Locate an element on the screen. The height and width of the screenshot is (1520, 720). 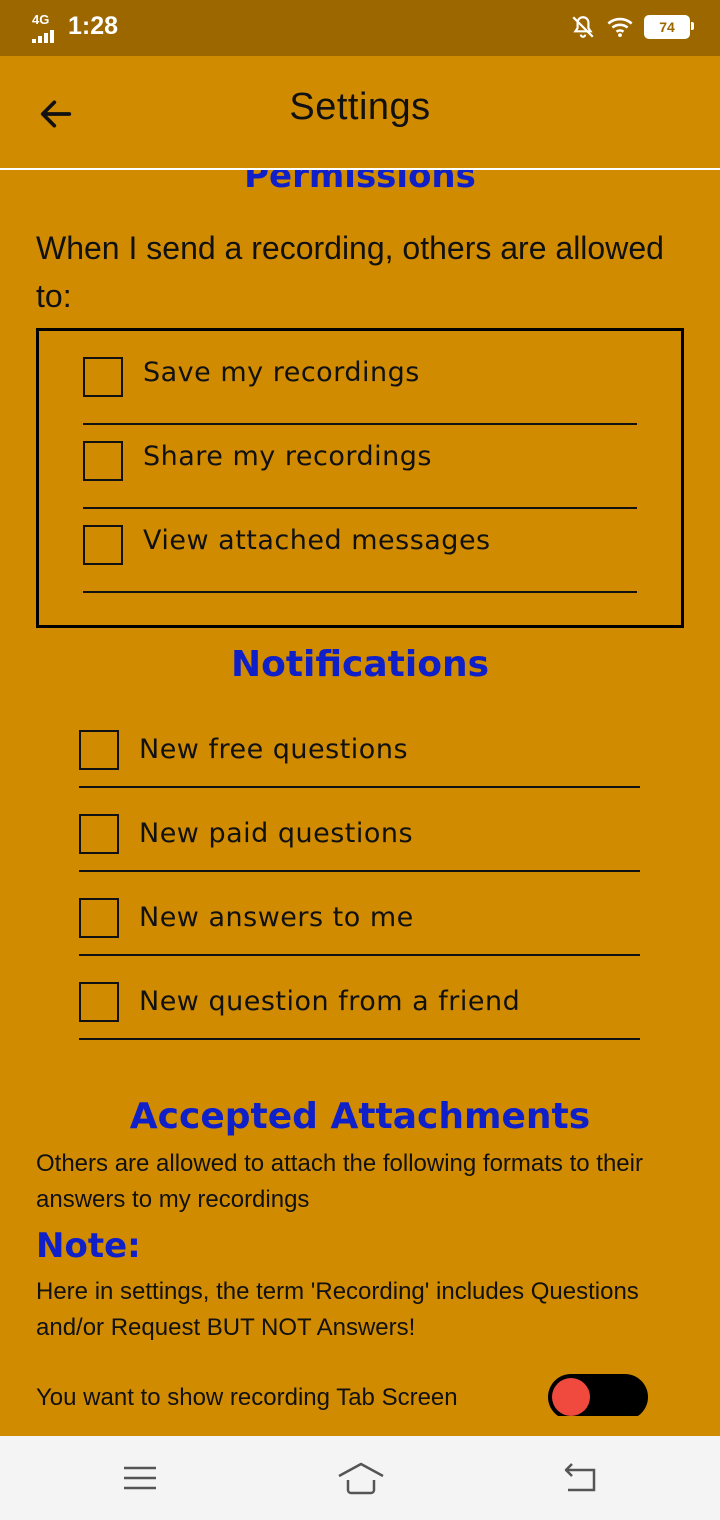
checkbox-label: New question from a friend is located at coordinates (330, 1001).